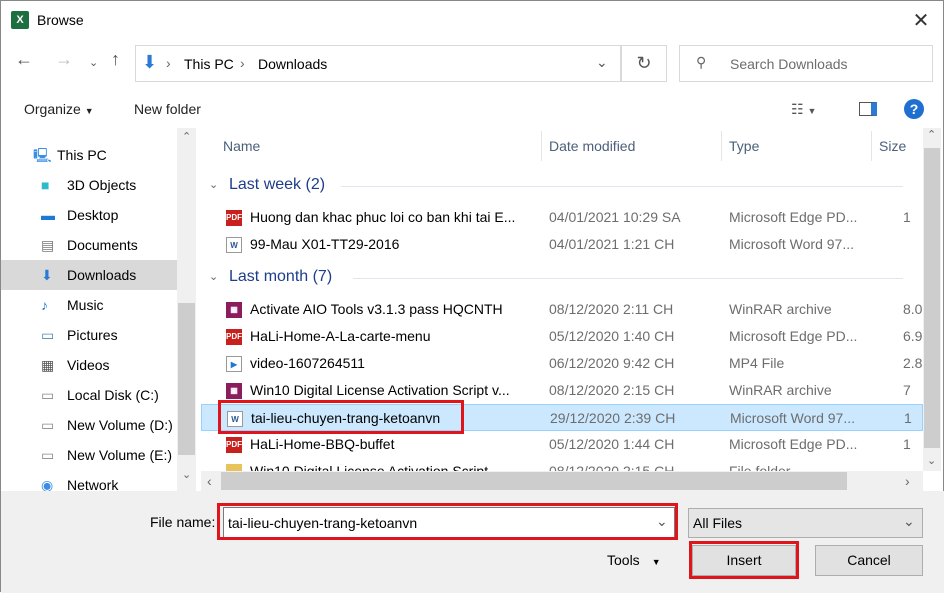 The height and width of the screenshot is (593, 944). Describe the element at coordinates (186, 379) in the screenshot. I see `scrollbar-thumb` at that location.